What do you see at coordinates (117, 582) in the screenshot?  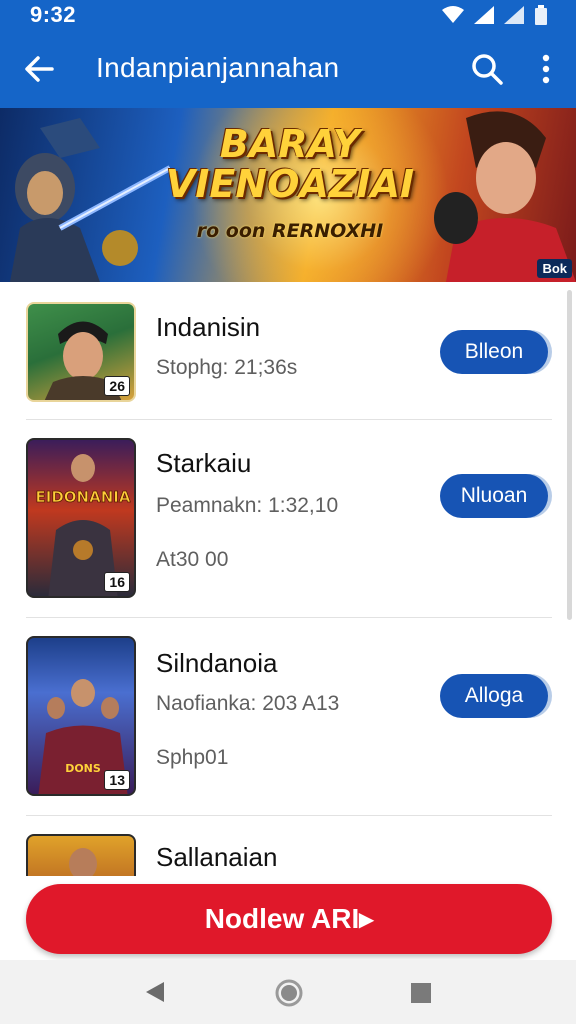 I see `rating-badge: 16` at bounding box center [117, 582].